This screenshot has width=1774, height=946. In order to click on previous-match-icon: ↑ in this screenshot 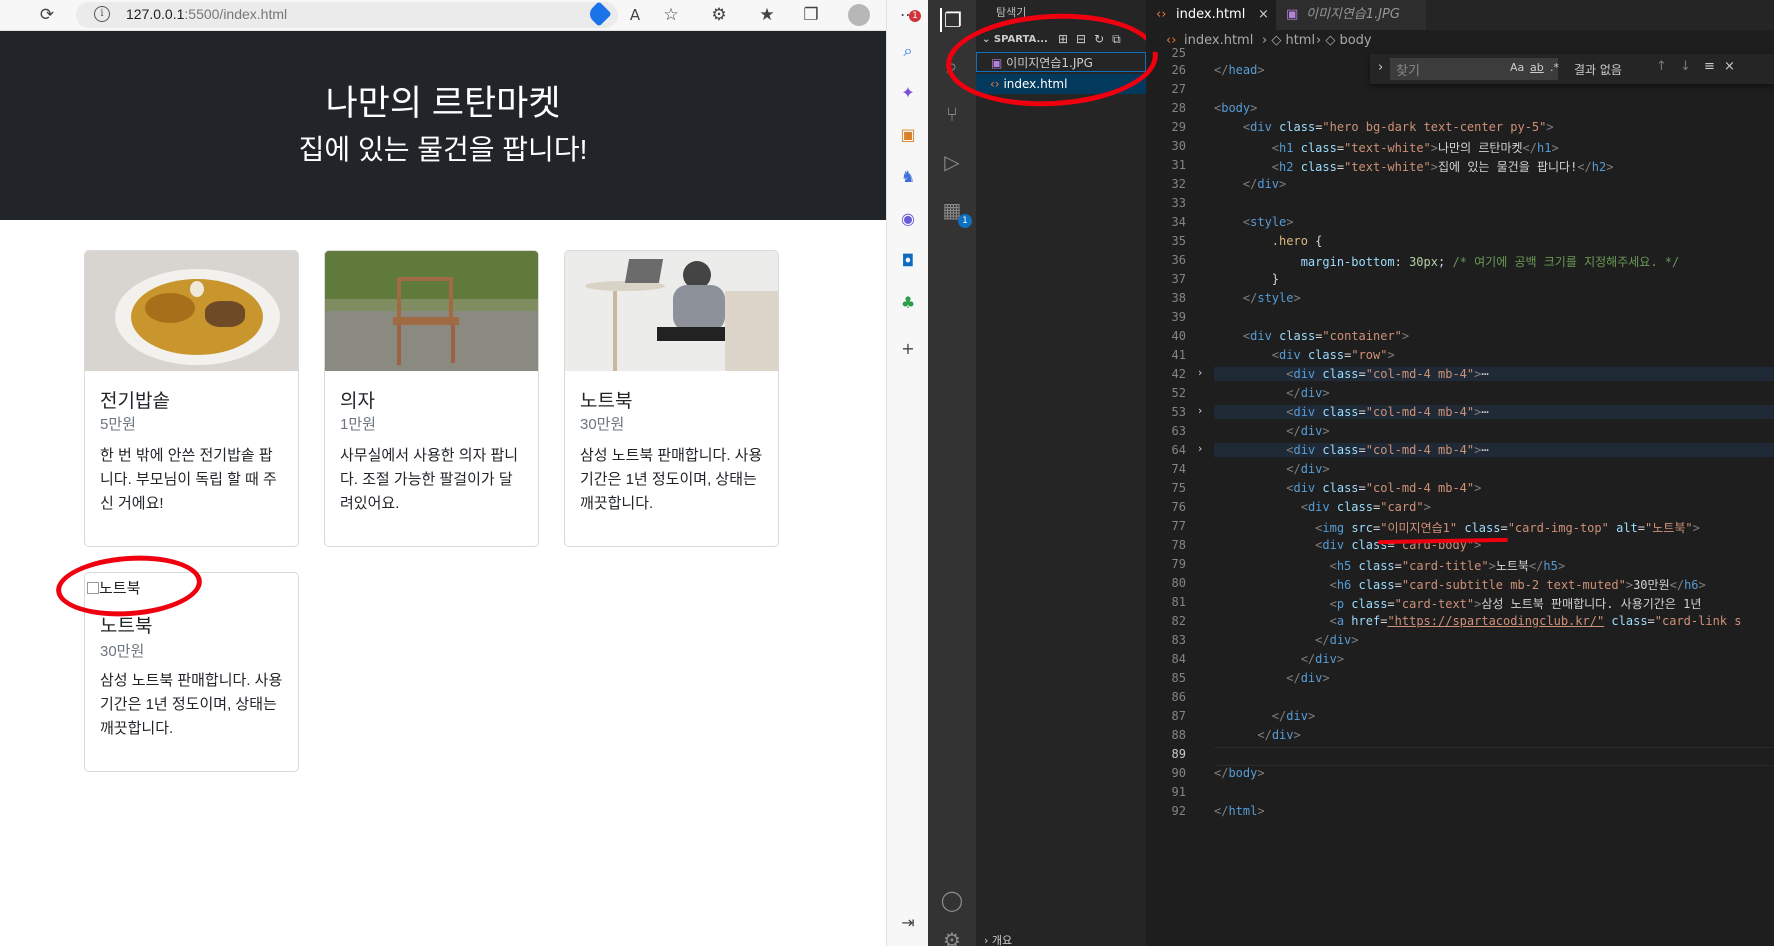, I will do `click(1661, 66)`.